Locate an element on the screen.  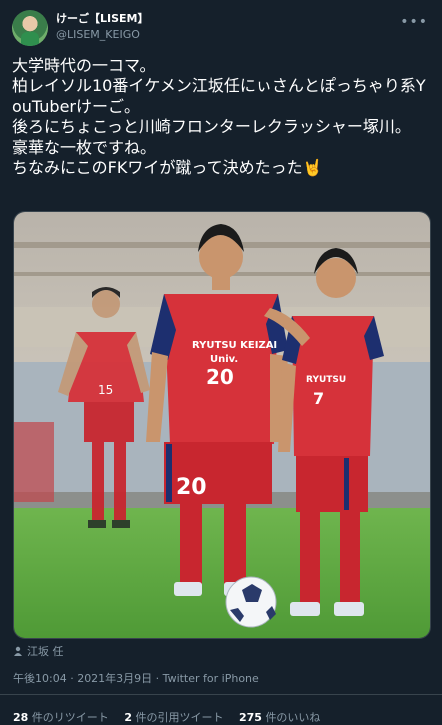
svg-text: Univ. is located at coordinates (224, 359).